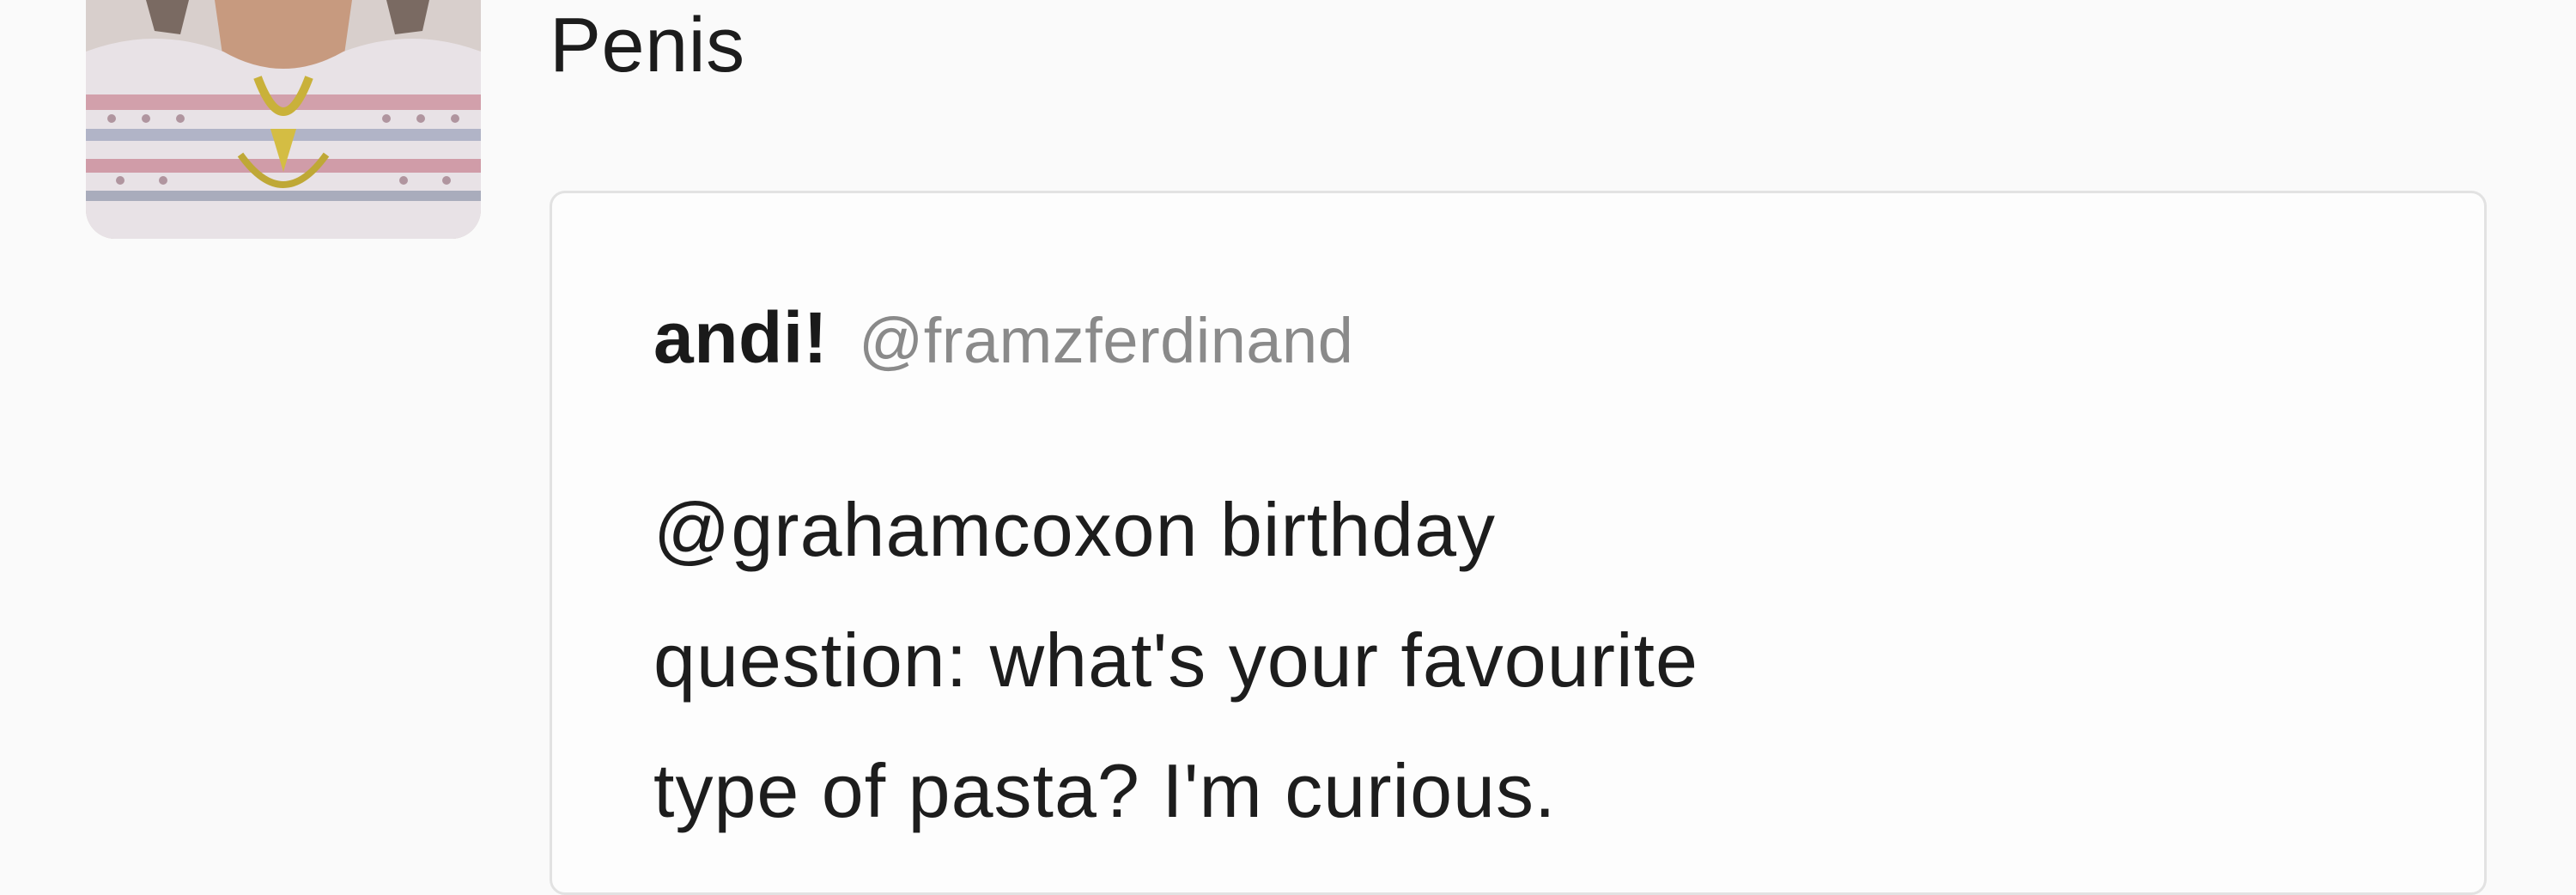 The height and width of the screenshot is (895, 2576). What do you see at coordinates (1175, 660) in the screenshot?
I see `quoted-tweet-line: question: what's your favourite` at bounding box center [1175, 660].